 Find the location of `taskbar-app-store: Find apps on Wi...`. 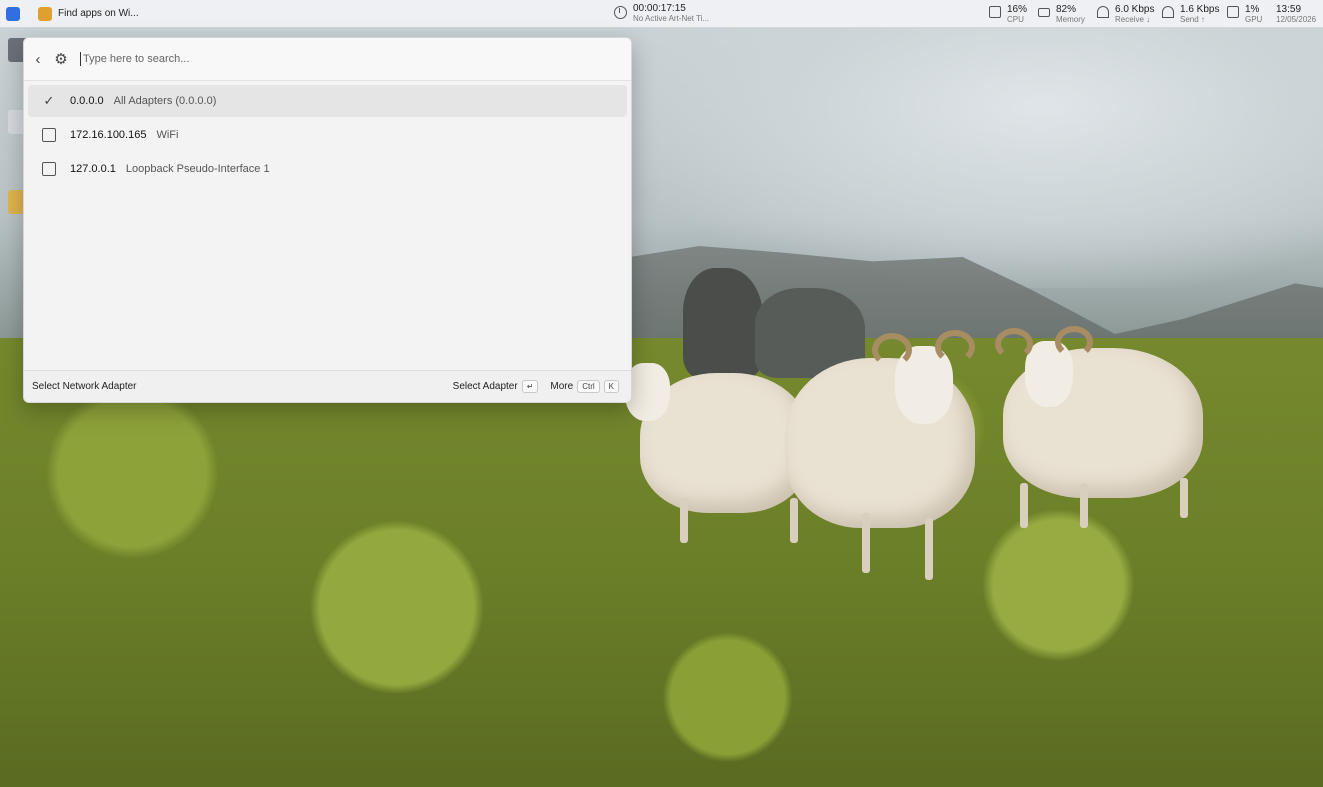

taskbar-app-store: Find apps on Wi... is located at coordinates (88, 14).